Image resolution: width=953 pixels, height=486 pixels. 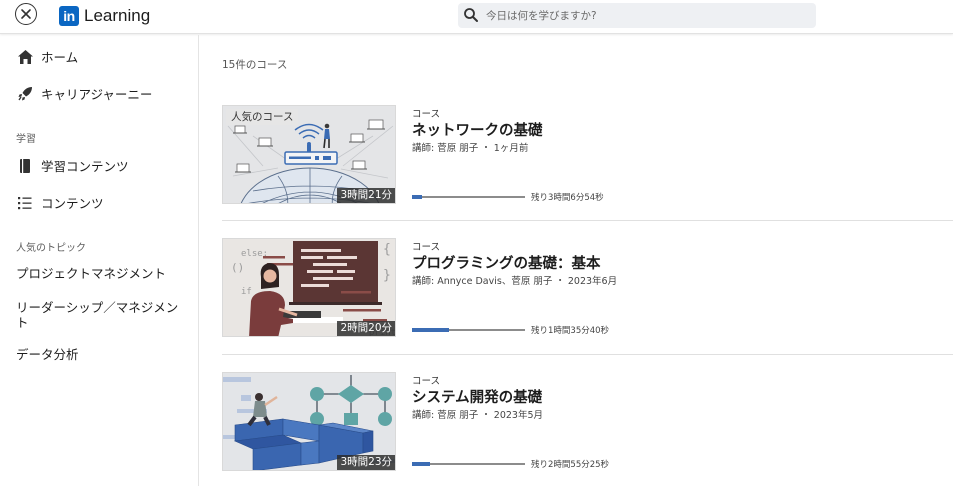 What do you see at coordinates (570, 465) in the screenshot?
I see `time-remaining: 残り2時間55分25秒` at bounding box center [570, 465].